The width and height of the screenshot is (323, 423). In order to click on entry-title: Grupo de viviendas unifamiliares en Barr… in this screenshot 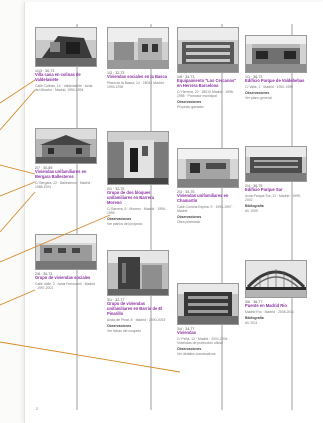, I will do `click(135, 308)`.